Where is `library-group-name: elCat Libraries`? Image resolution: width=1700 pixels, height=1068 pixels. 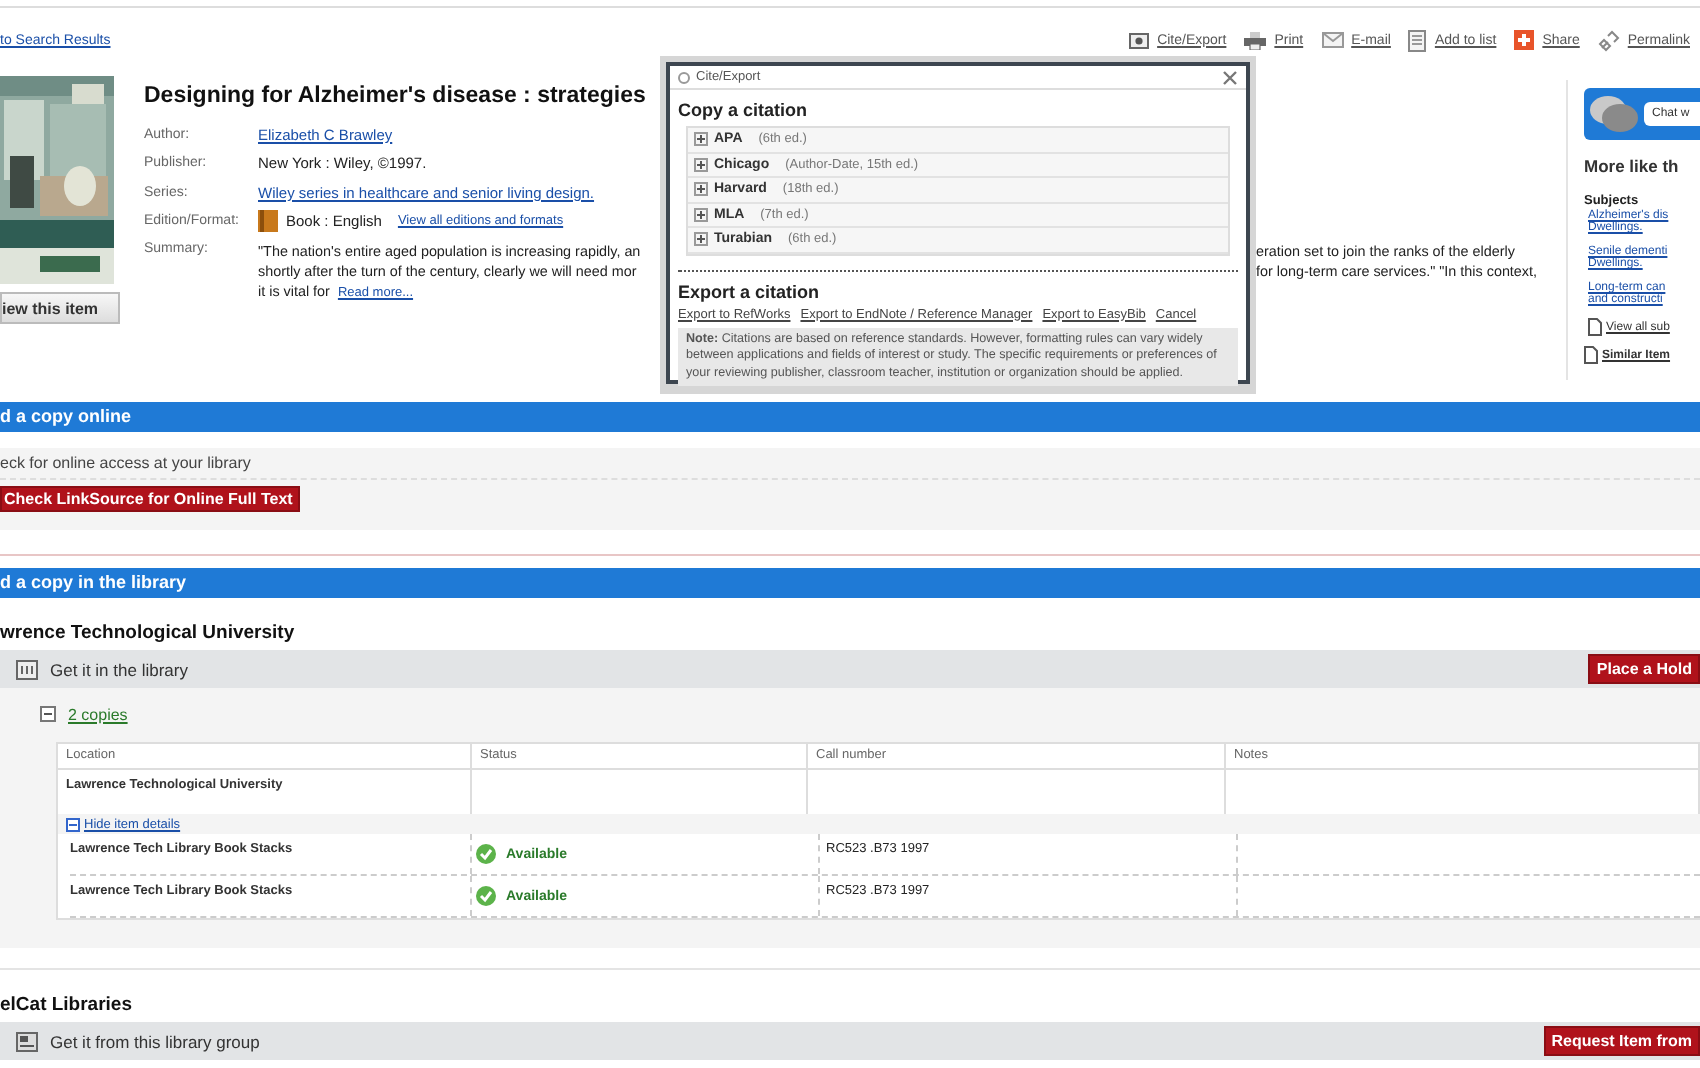 library-group-name: elCat Libraries is located at coordinates (67, 1006).